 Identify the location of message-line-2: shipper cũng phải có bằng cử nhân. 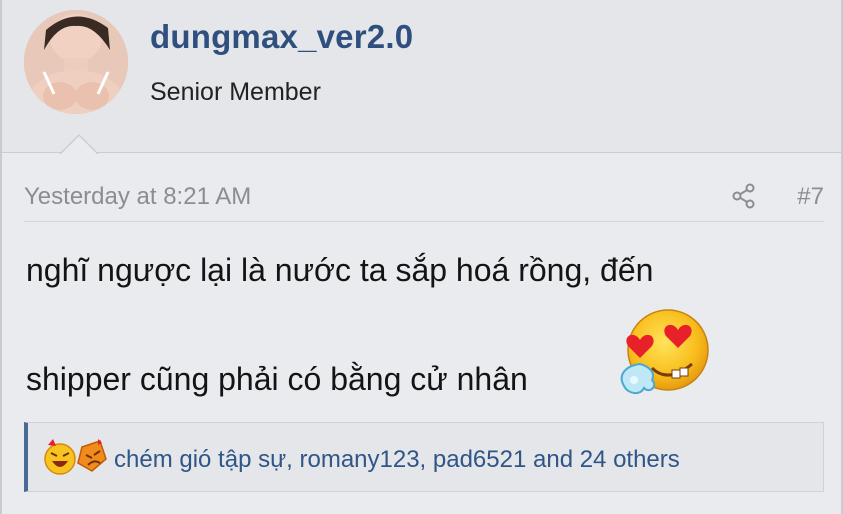
(277, 379).